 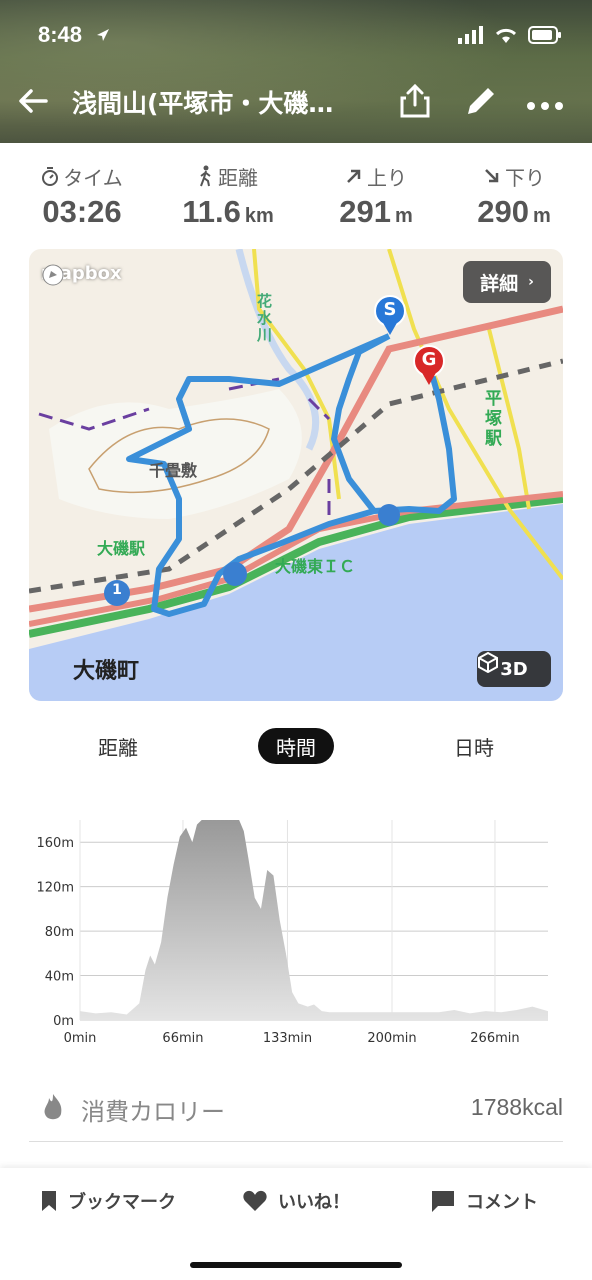 I want to click on bottom-action-bar: ブックマーク いいね！ コメント, so click(x=296, y=1224).